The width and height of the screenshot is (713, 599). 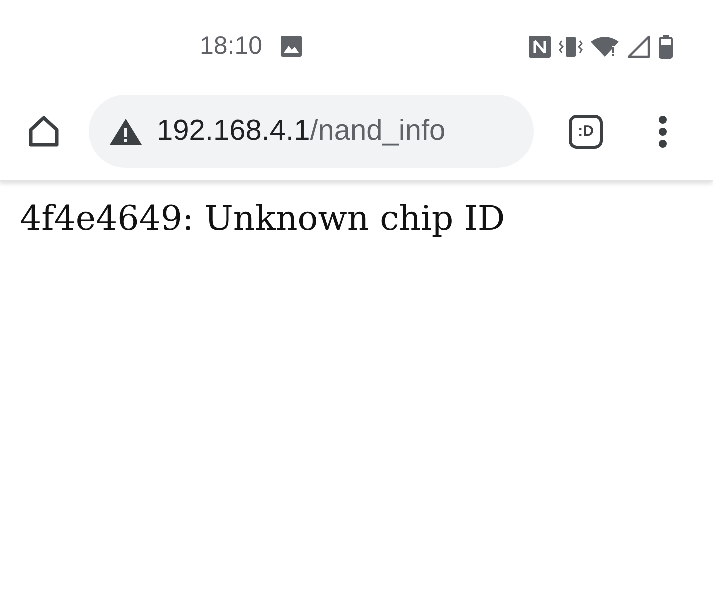 I want to click on signal-icon, so click(x=639, y=46).